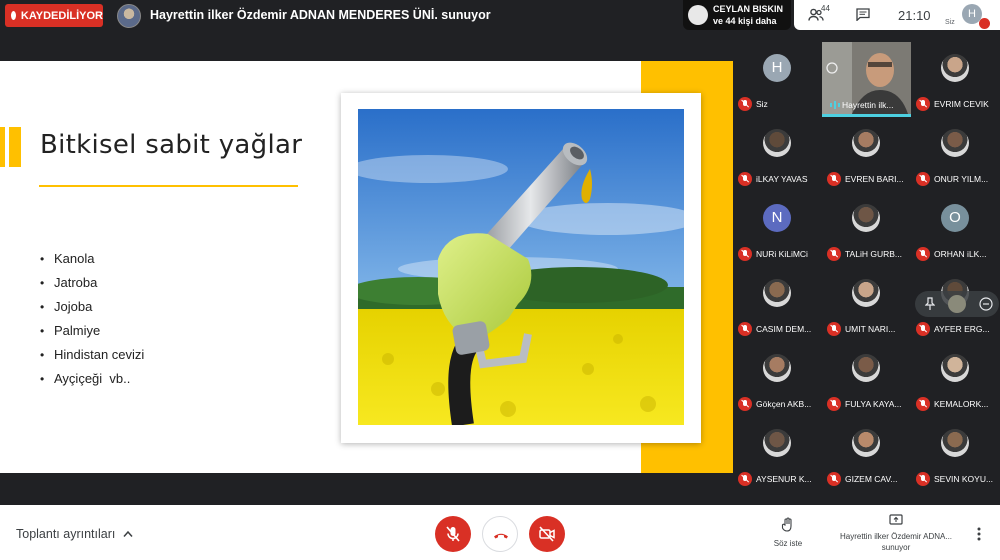 Image resolution: width=1000 pixels, height=560 pixels. What do you see at coordinates (73, 306) in the screenshot?
I see `bullet-text: Jojoba` at bounding box center [73, 306].